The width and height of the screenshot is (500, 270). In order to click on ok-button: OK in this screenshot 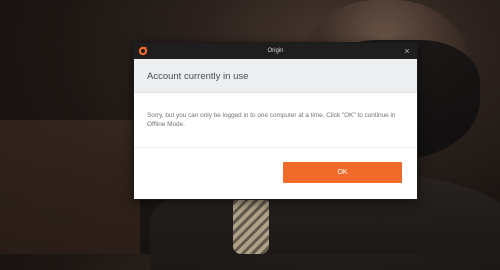, I will do `click(342, 172)`.